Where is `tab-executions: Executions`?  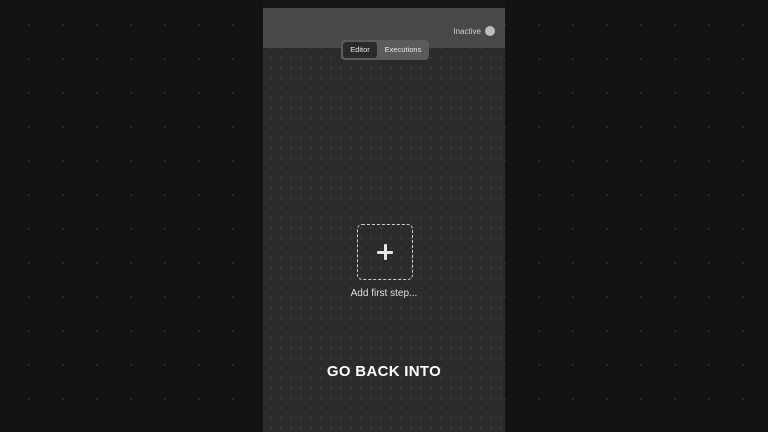
tab-executions: Executions is located at coordinates (403, 50).